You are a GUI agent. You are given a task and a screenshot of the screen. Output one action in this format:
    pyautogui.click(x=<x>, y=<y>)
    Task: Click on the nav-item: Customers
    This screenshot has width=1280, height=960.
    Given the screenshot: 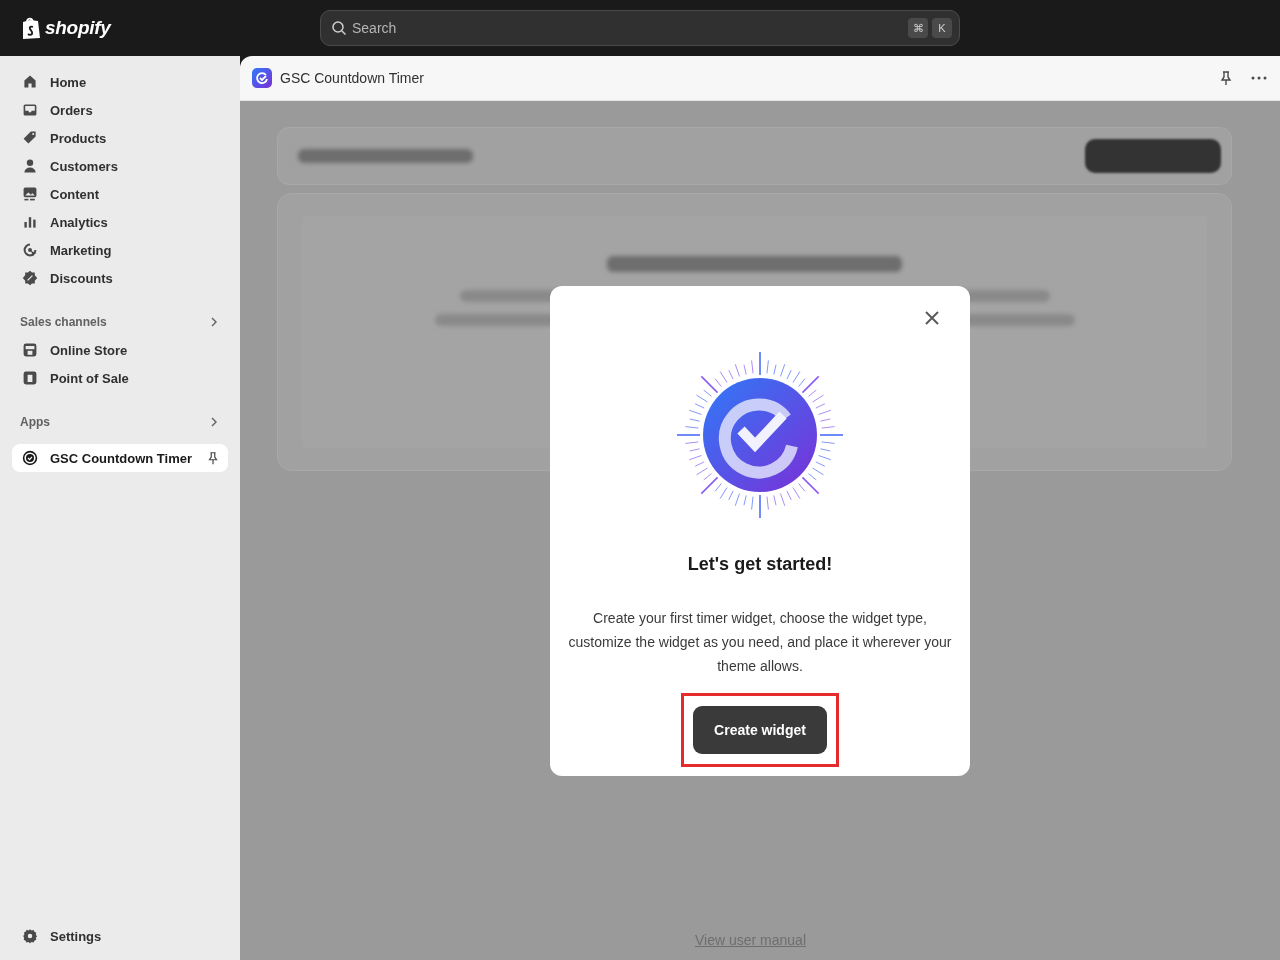 What is the action you would take?
    pyautogui.click(x=120, y=166)
    